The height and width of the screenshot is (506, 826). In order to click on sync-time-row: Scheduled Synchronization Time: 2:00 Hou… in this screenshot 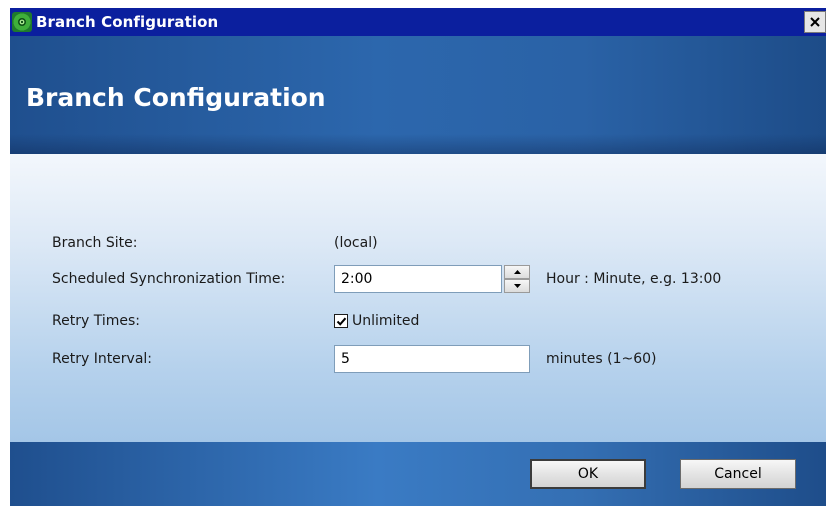, I will do `click(418, 280)`.